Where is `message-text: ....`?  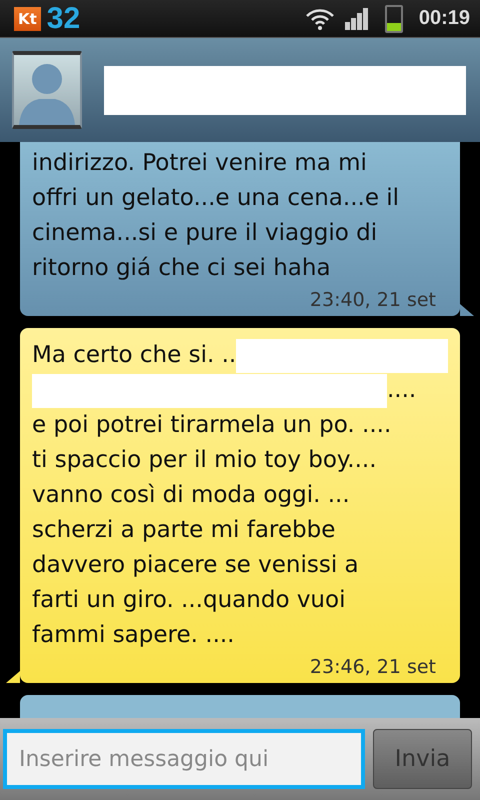 message-text: .... is located at coordinates (401, 390).